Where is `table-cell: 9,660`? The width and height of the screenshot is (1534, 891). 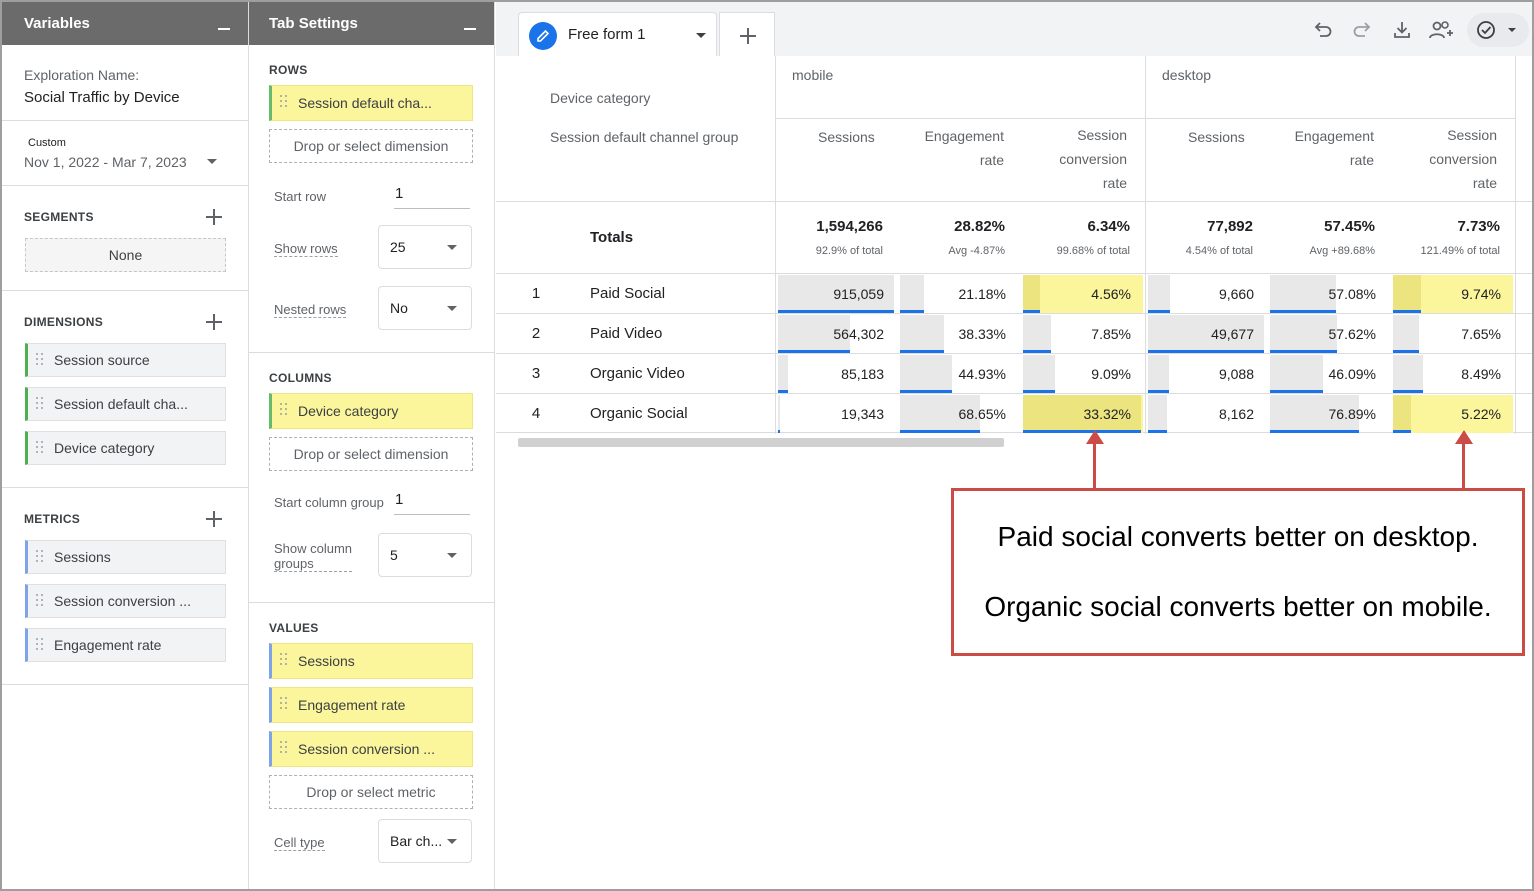
table-cell: 9,660 is located at coordinates (1207, 294).